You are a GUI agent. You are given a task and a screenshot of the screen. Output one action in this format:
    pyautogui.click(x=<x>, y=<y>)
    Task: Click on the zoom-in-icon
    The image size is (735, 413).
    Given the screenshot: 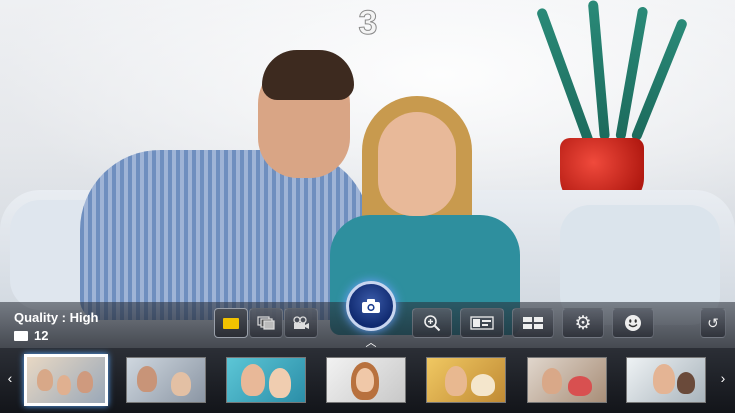 What is the action you would take?
    pyautogui.click(x=432, y=323)
    